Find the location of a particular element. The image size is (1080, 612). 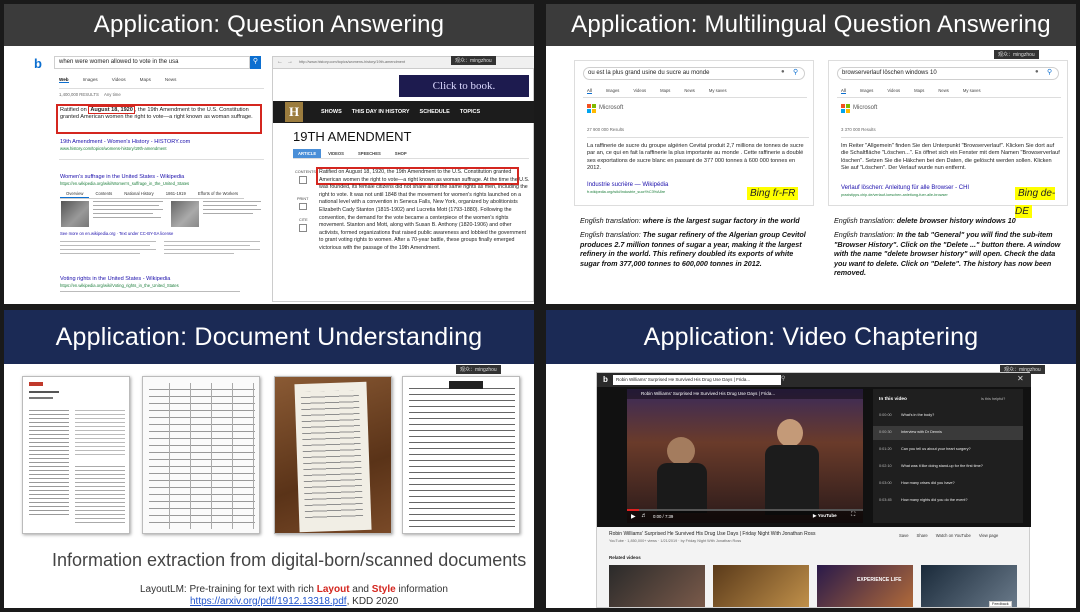

fr-tab-all: All is located at coordinates (589, 91).